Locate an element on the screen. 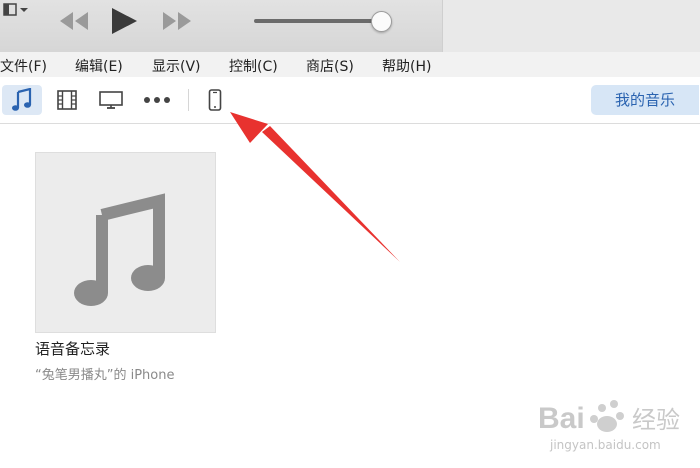  tv-icon is located at coordinates (111, 100).